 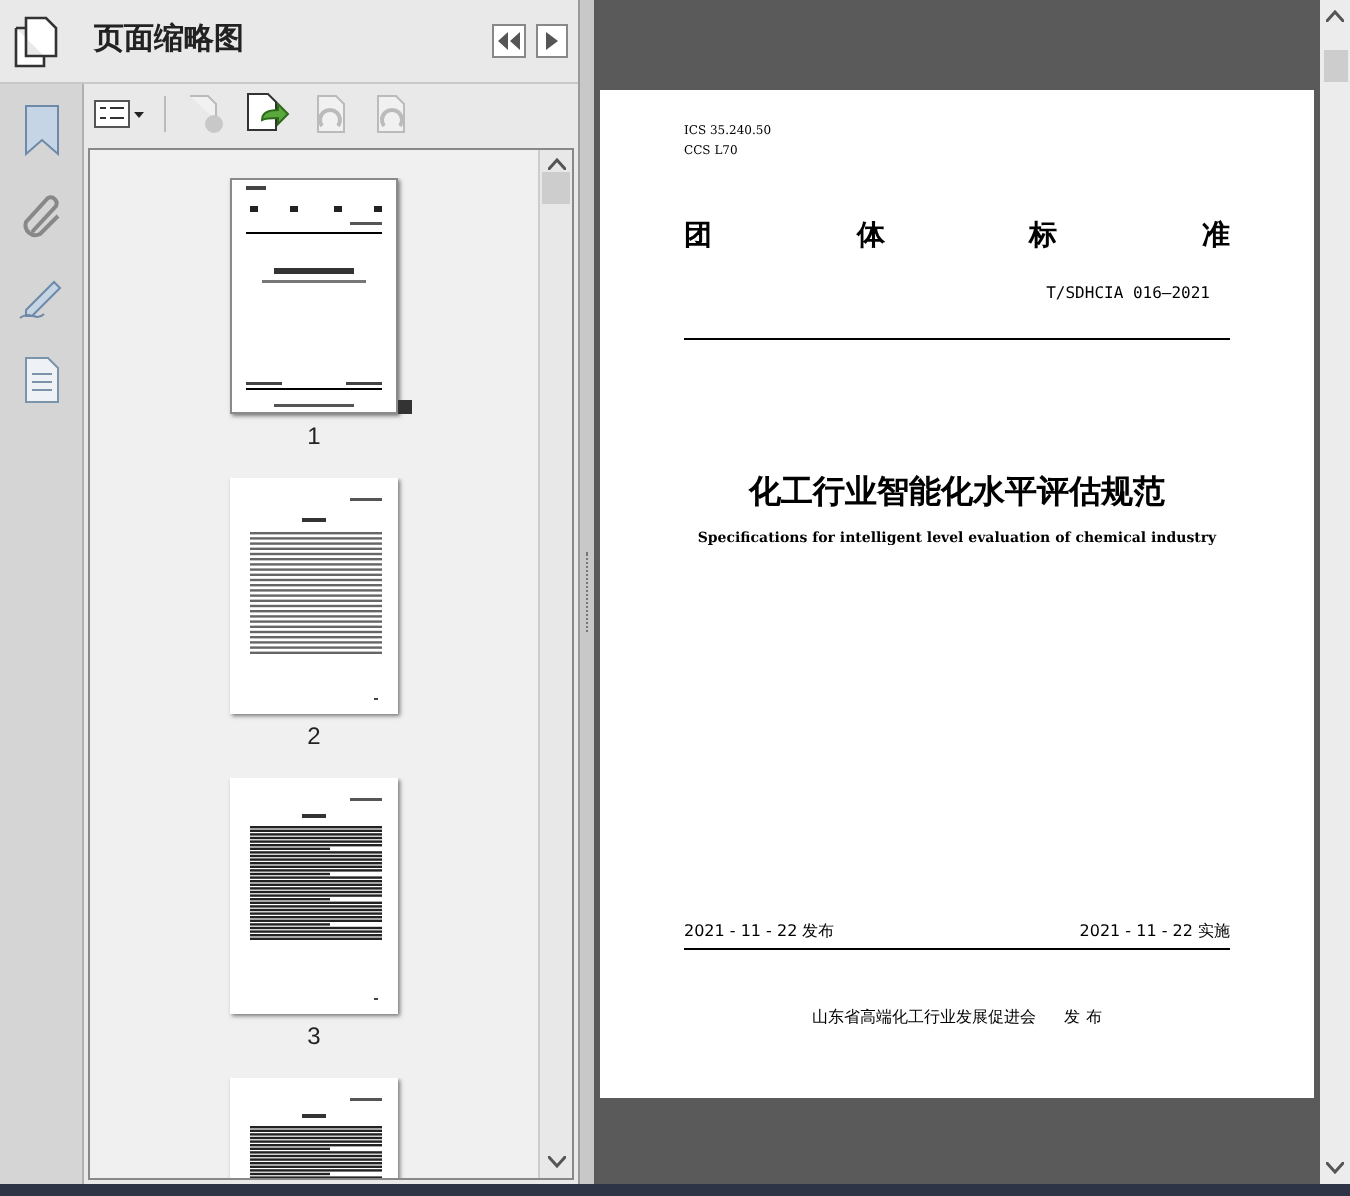 I want to click on options-icon, so click(x=112, y=114).